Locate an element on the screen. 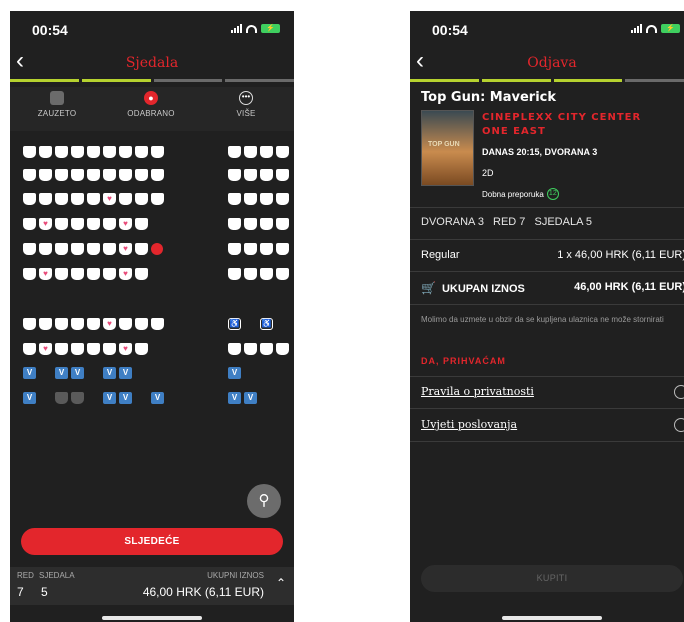  legend-more: ••• VIŠE is located at coordinates (246, 104).